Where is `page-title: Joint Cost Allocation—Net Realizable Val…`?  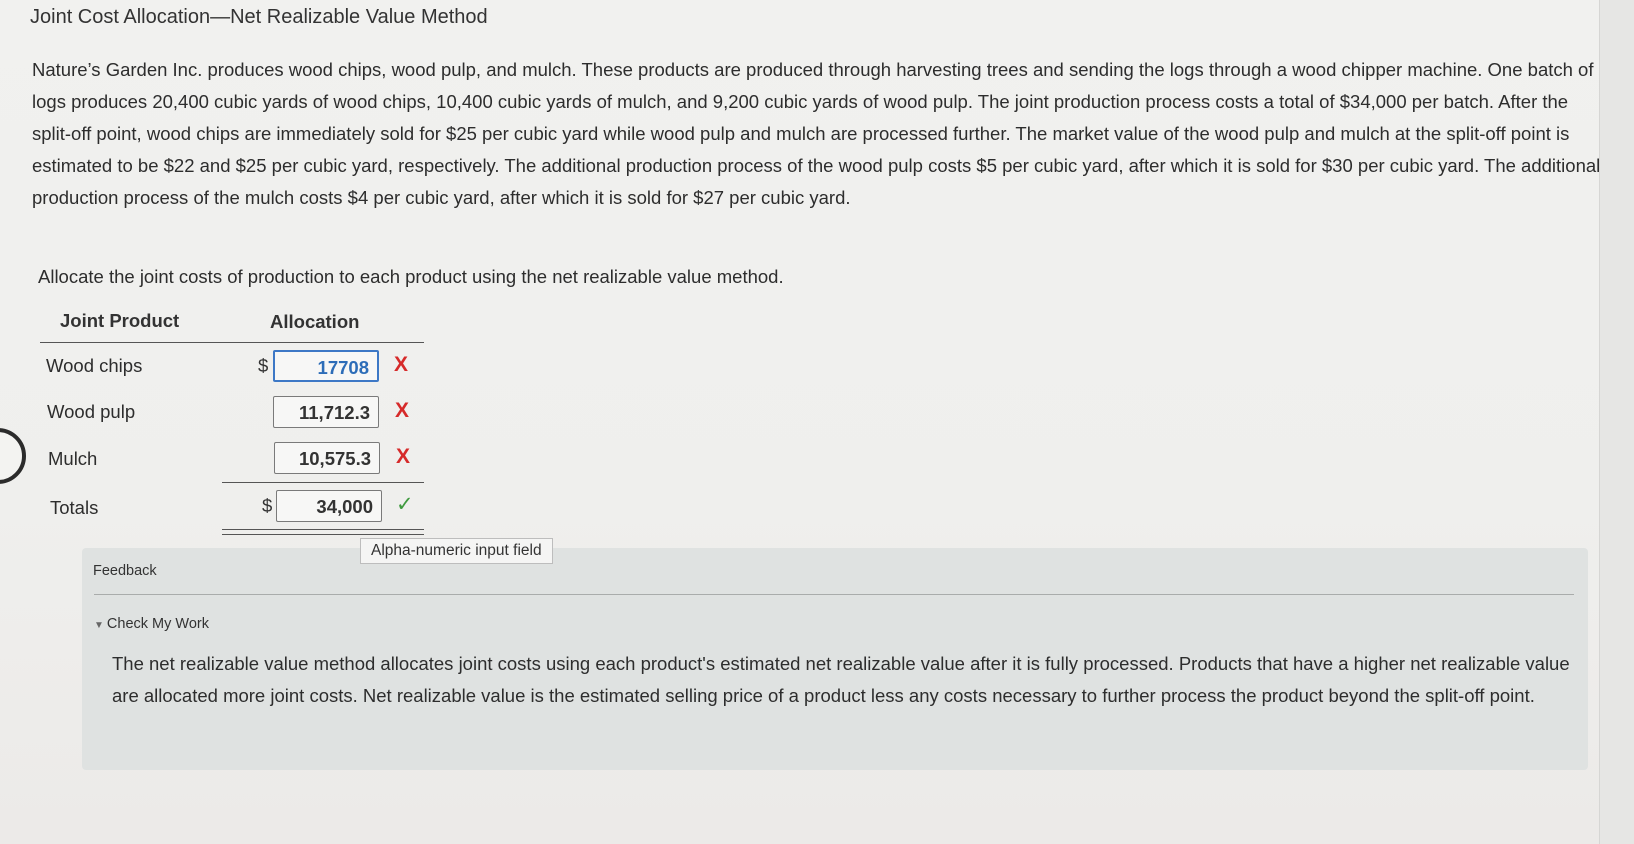 page-title: Joint Cost Allocation—Net Realizable Val… is located at coordinates (259, 17).